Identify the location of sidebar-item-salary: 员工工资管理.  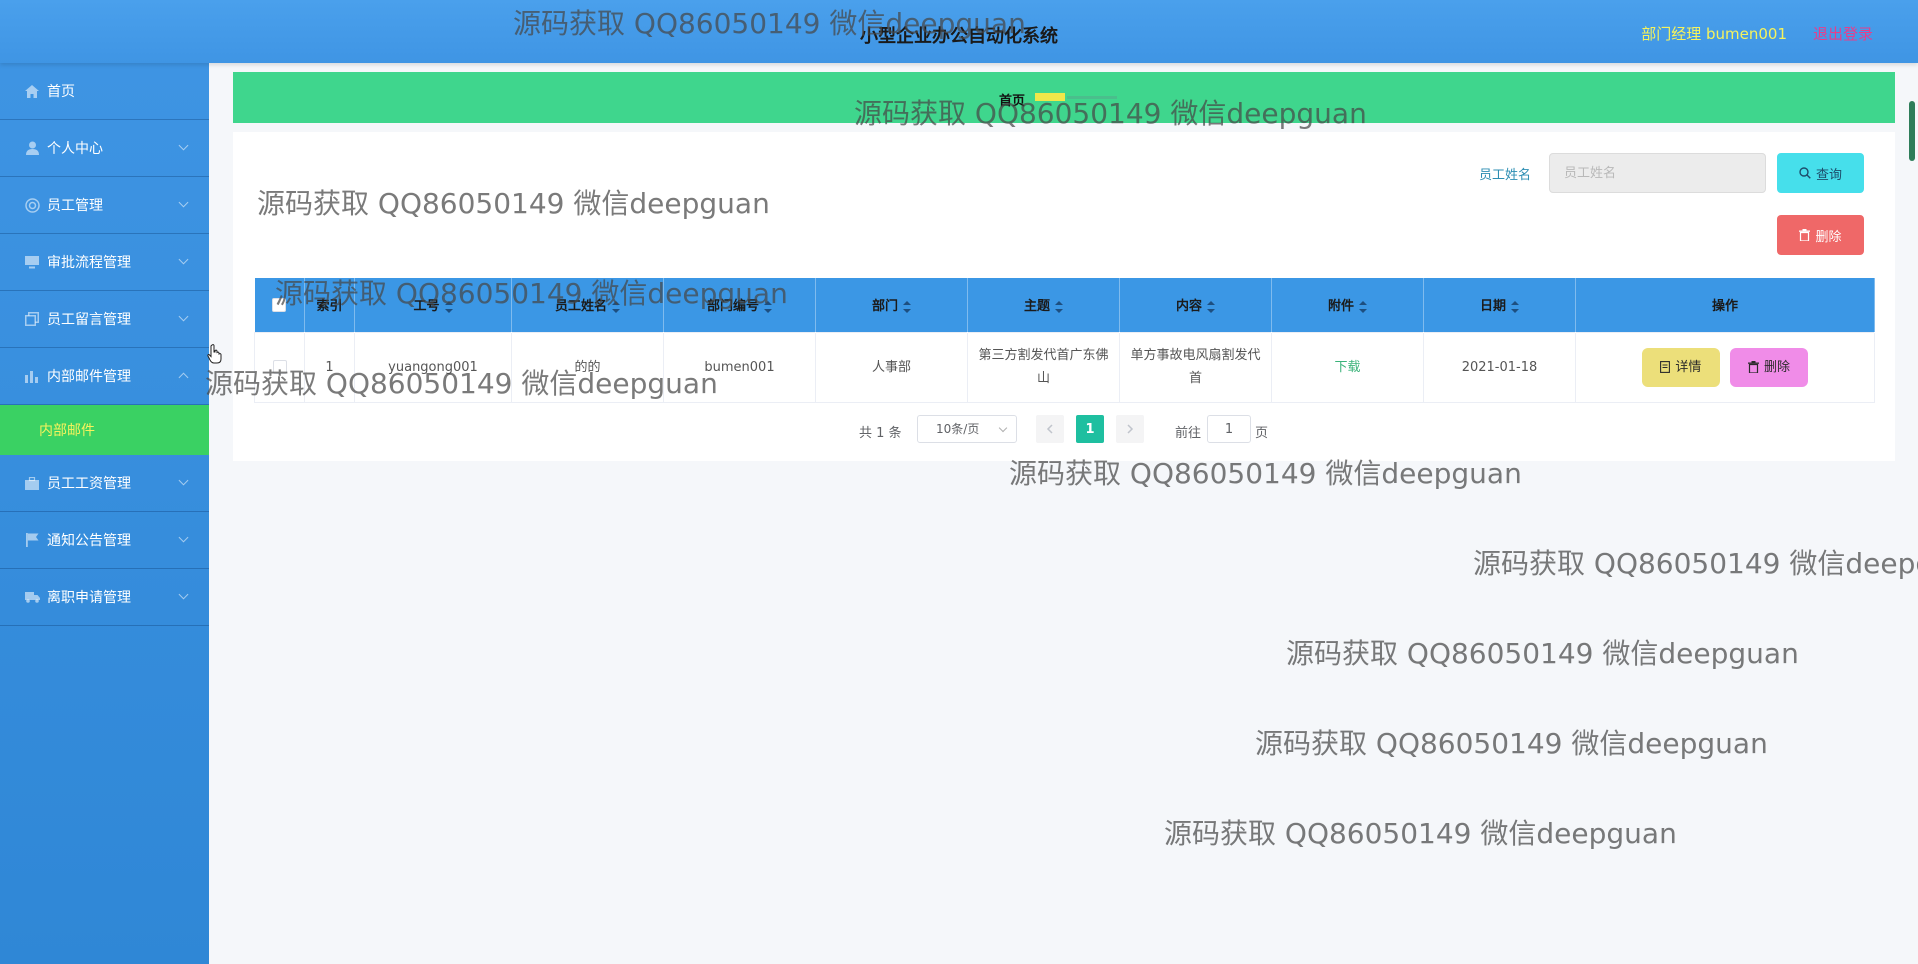
(104, 483).